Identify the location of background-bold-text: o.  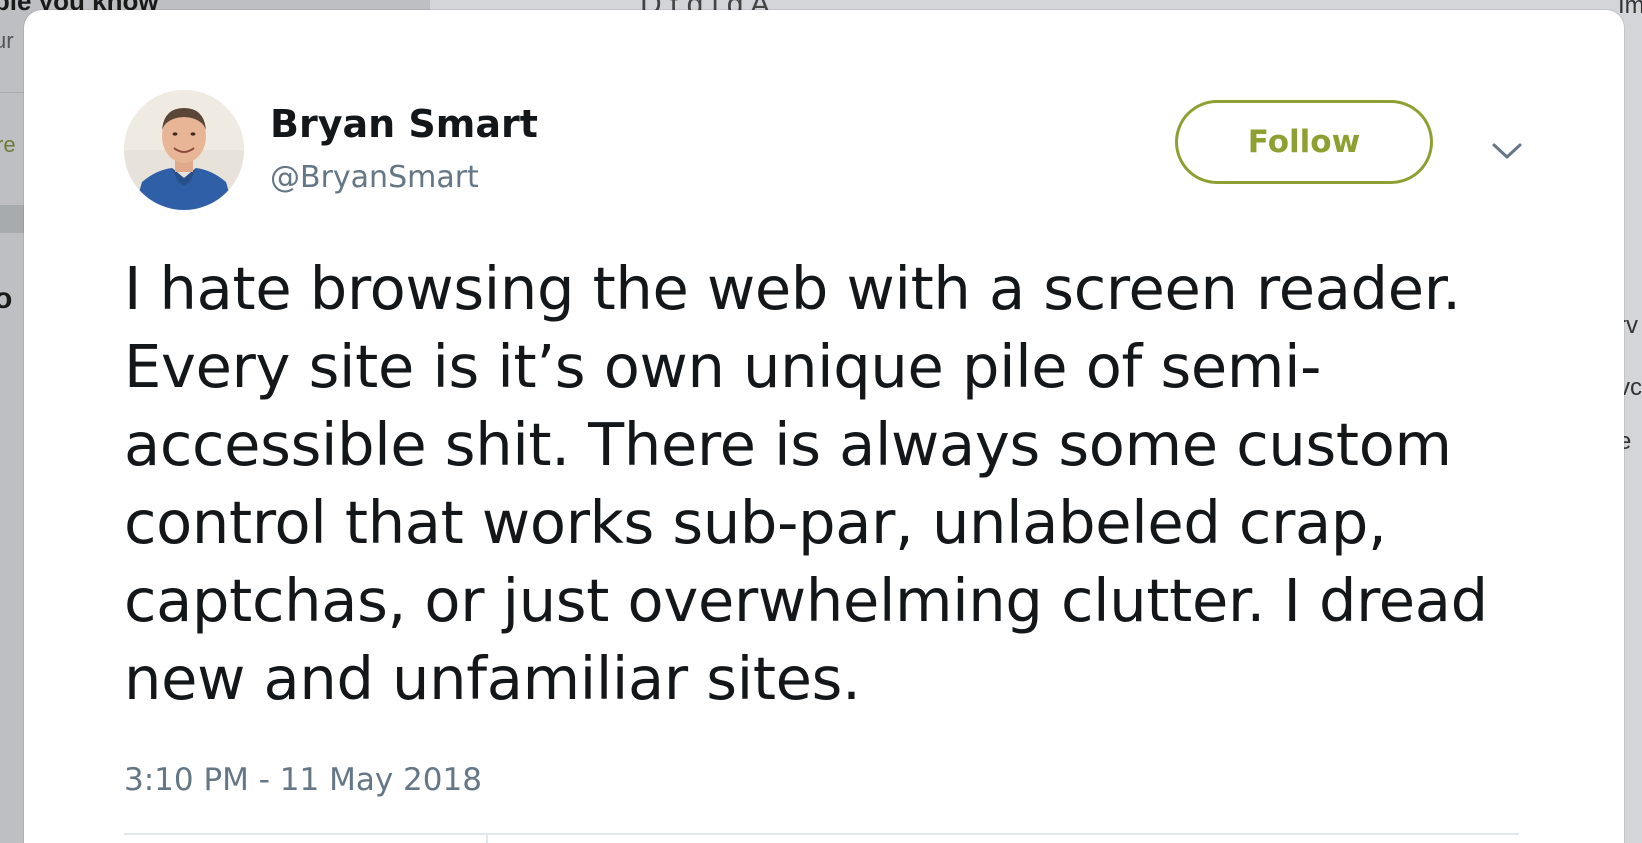
(6, 298).